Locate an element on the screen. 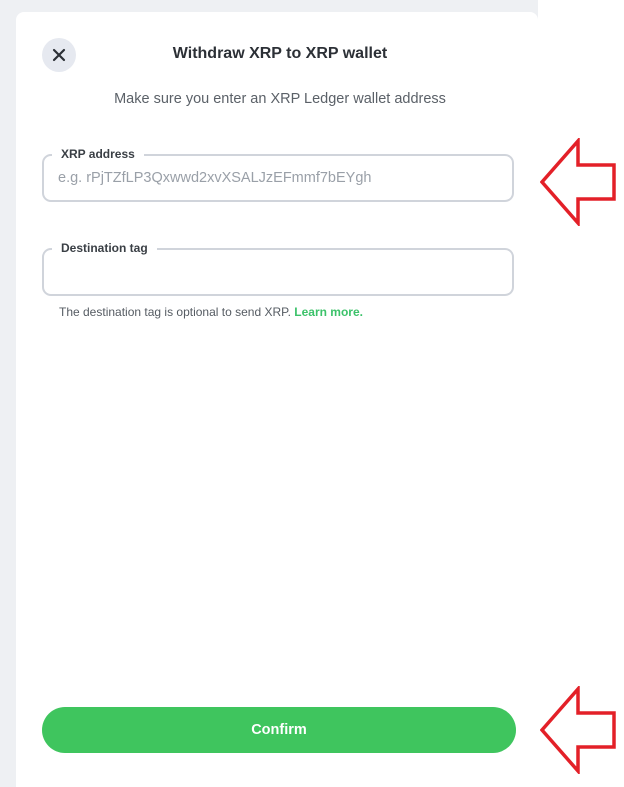 The height and width of the screenshot is (787, 624). background-area is located at coordinates (581, 393).